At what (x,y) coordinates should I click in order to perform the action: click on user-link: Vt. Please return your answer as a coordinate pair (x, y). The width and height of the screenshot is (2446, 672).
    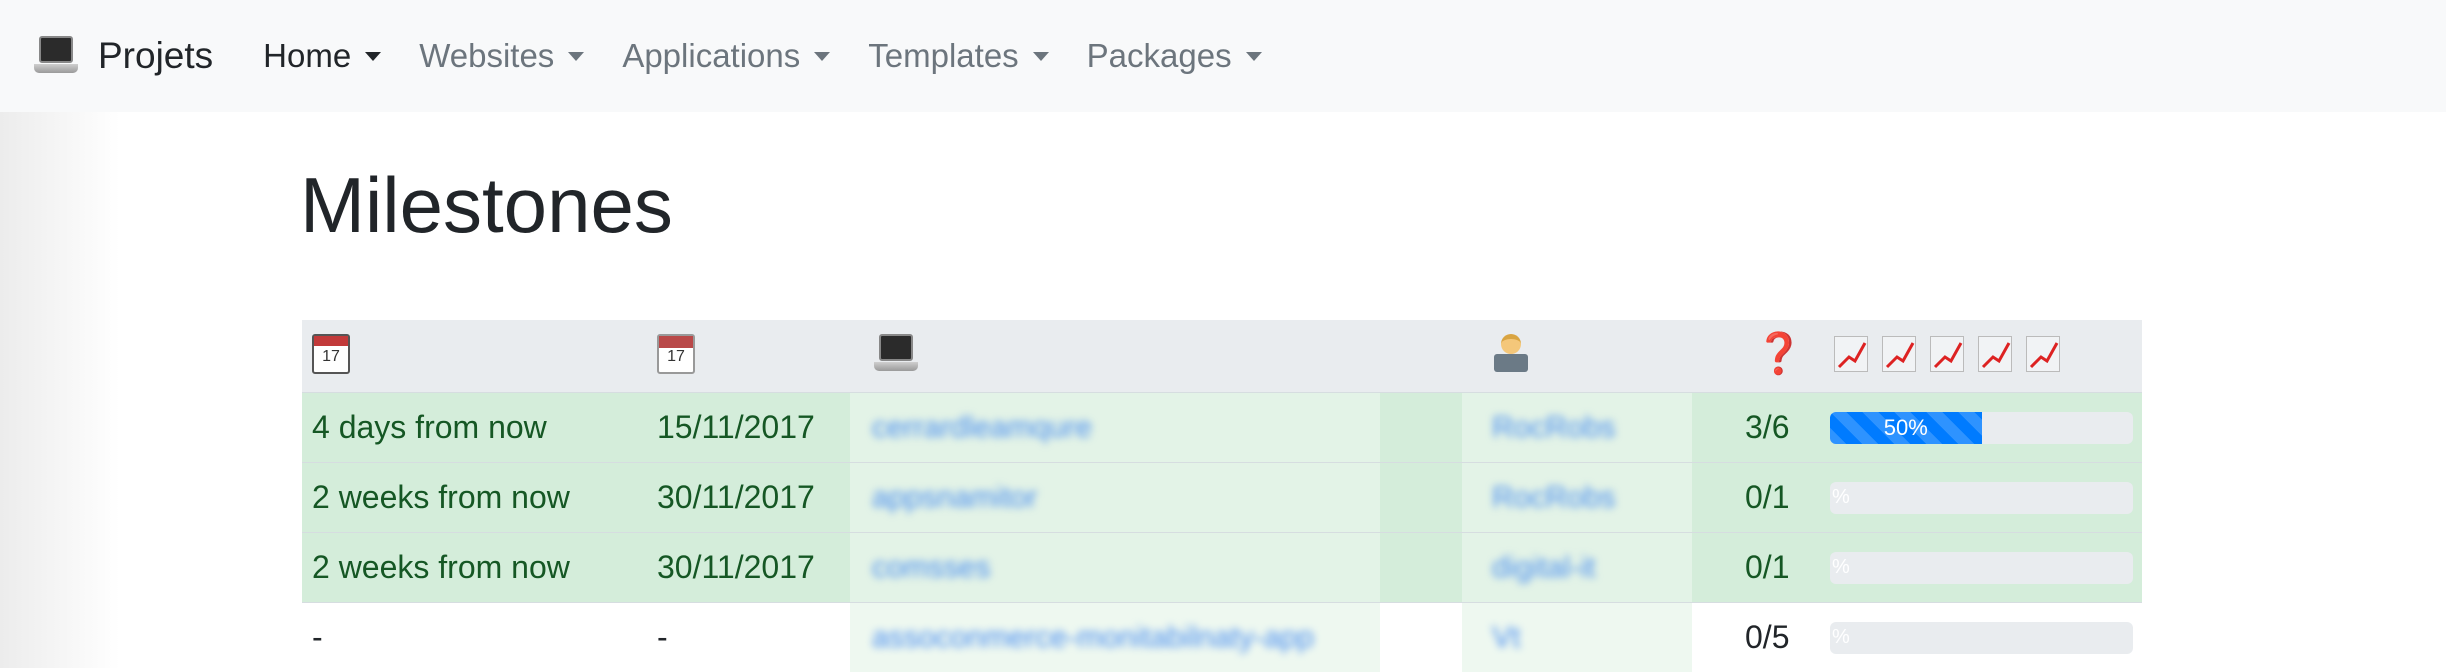
    Looking at the image, I should click on (1592, 637).